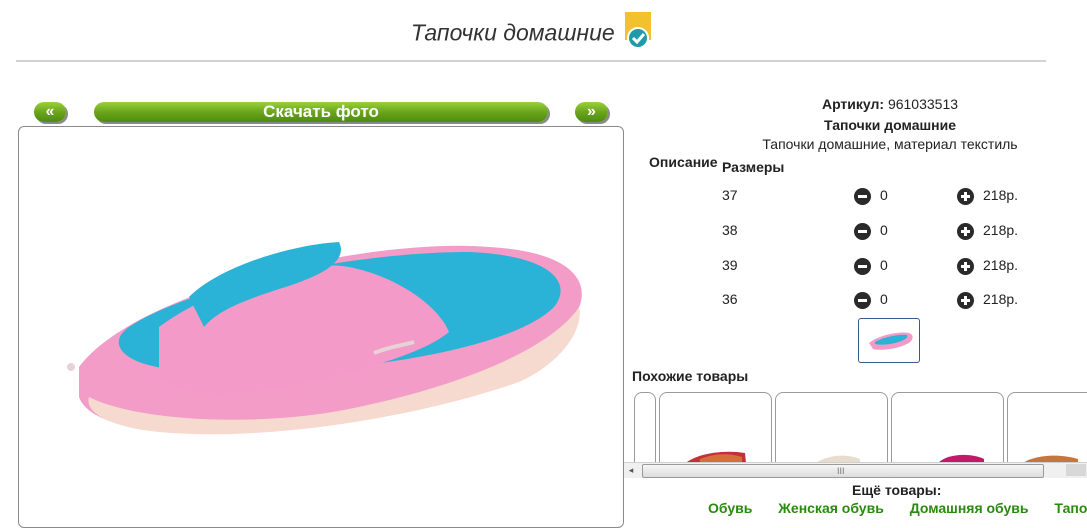 The width and height of the screenshot is (1087, 528). What do you see at coordinates (831, 508) in the screenshot?
I see `more-link: Женская обувь` at bounding box center [831, 508].